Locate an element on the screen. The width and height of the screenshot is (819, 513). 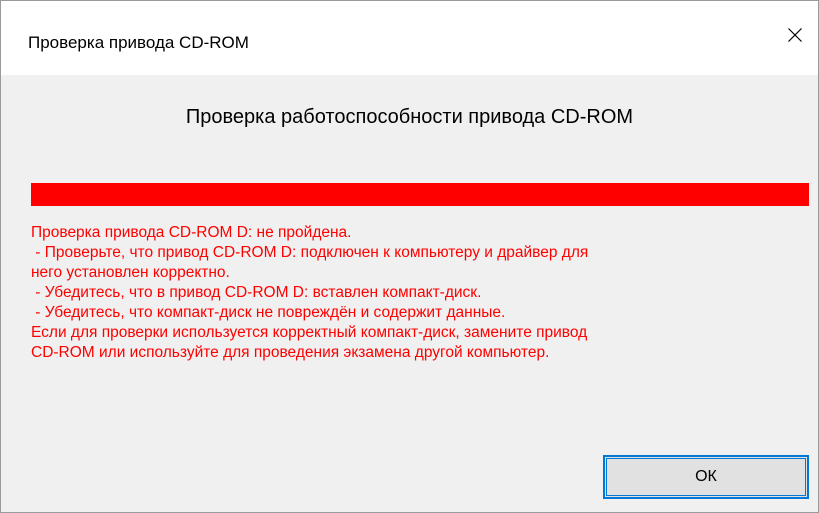
progress-bar is located at coordinates (420, 194).